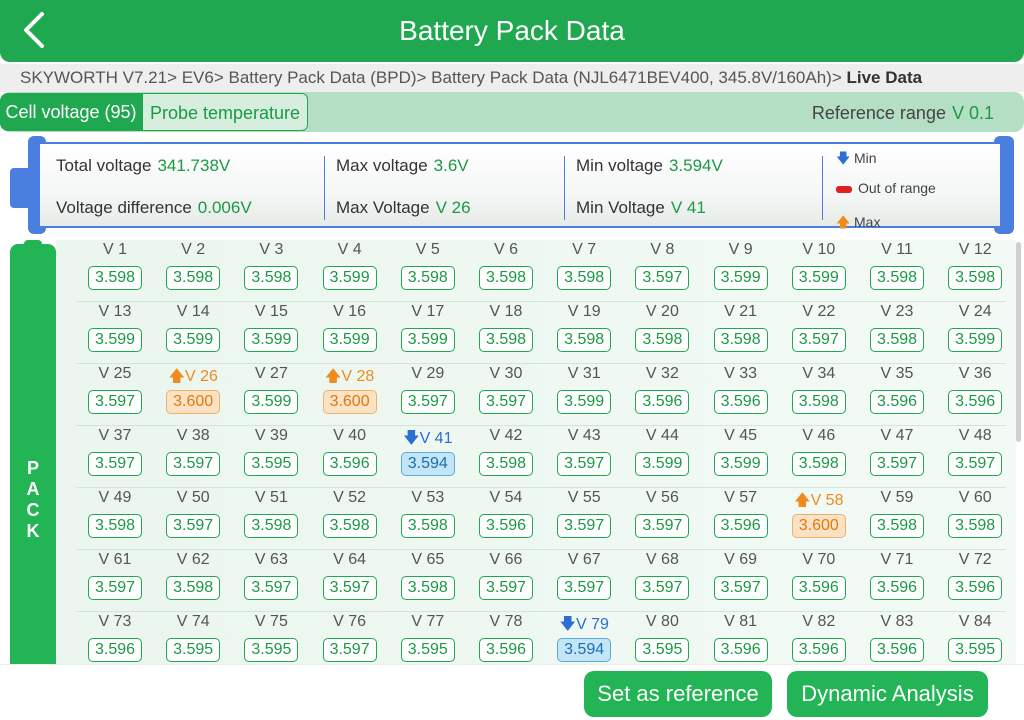  What do you see at coordinates (973, 113) in the screenshot?
I see `reference-range-value: V 0.1` at bounding box center [973, 113].